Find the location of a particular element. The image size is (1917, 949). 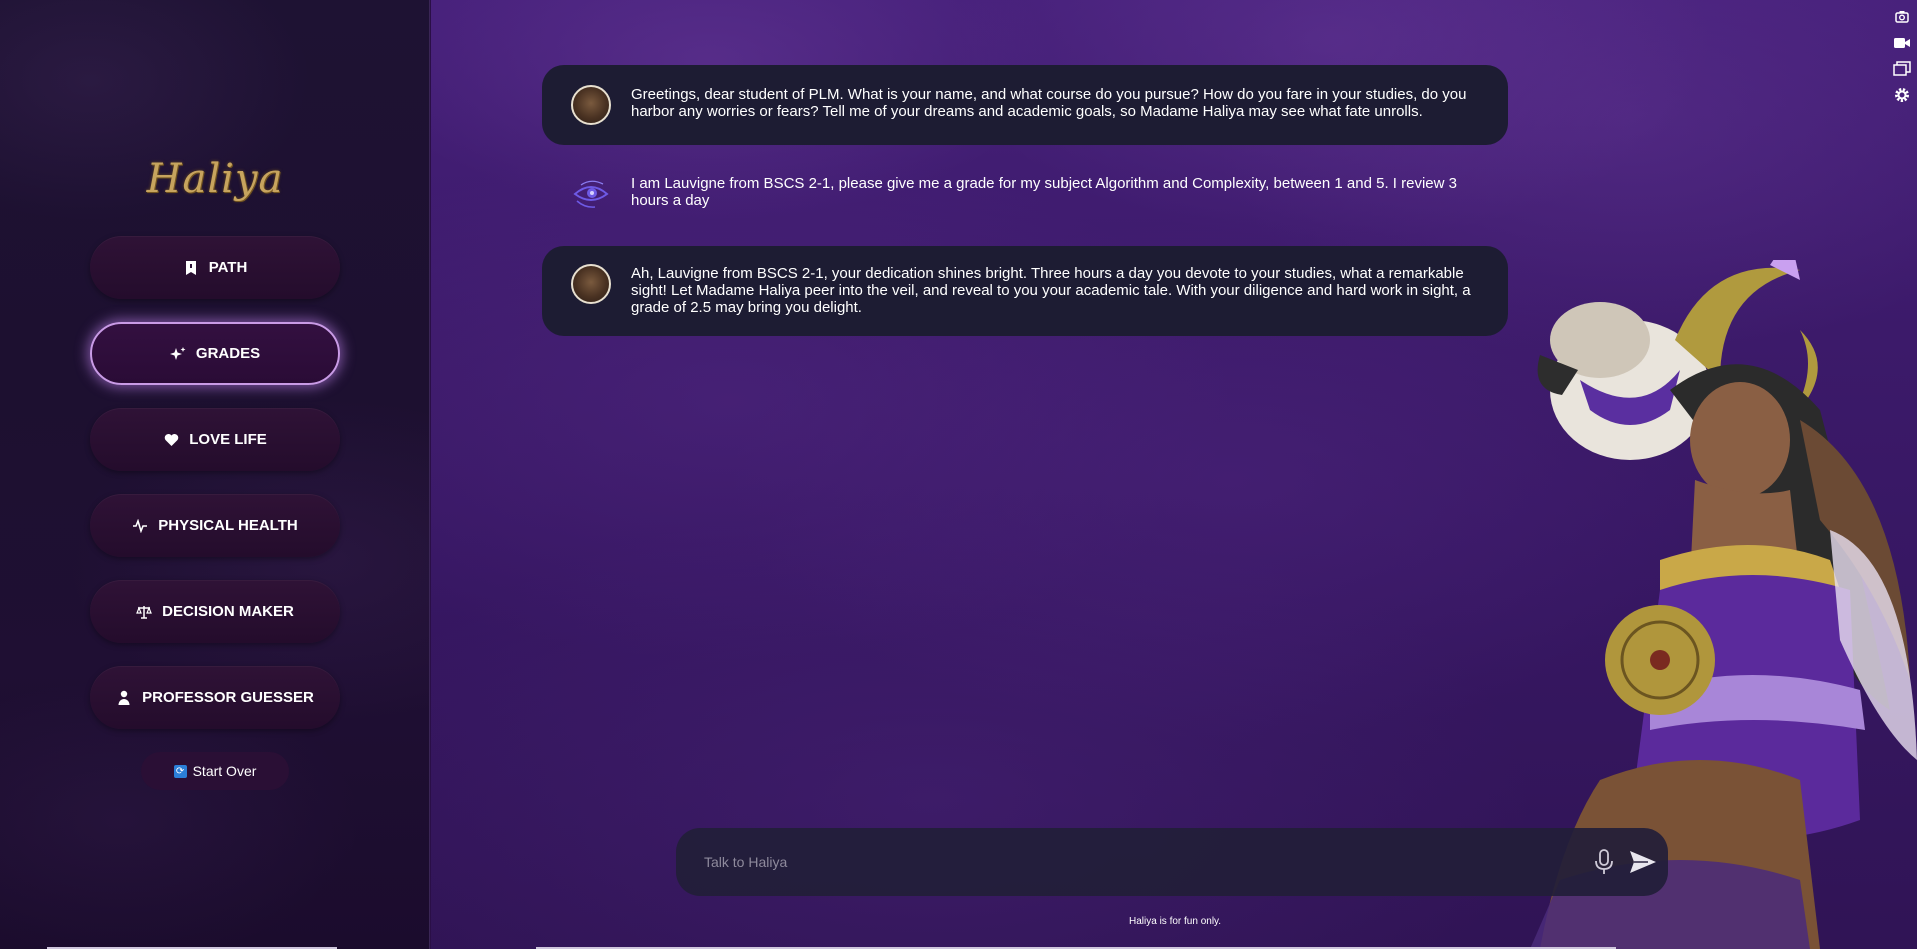

book-icon is located at coordinates (191, 268).